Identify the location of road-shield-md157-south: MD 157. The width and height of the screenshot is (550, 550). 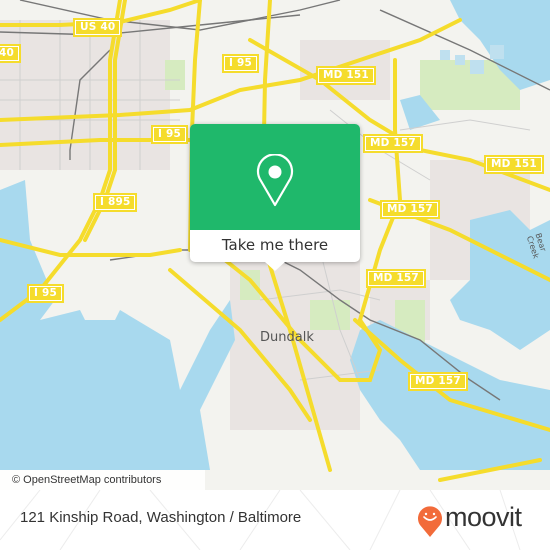
(396, 278).